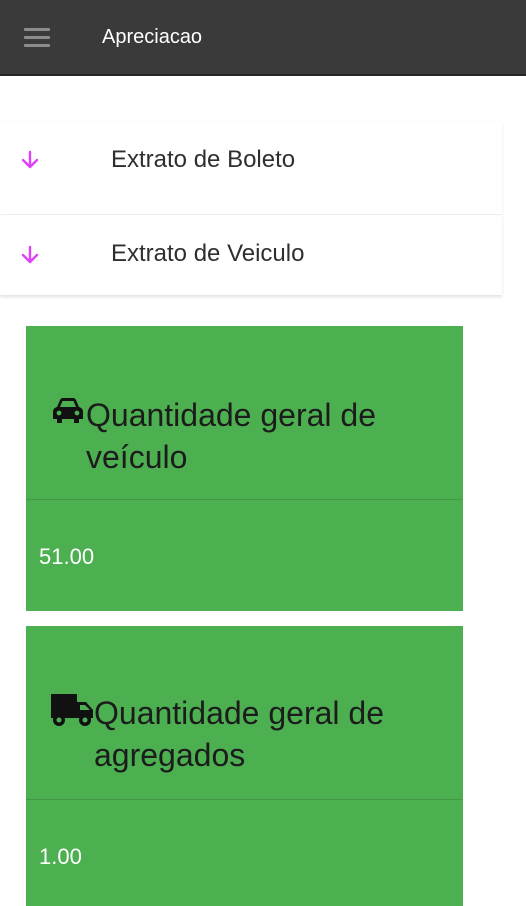  I want to click on hamburger-menu-icon, so click(38, 38).